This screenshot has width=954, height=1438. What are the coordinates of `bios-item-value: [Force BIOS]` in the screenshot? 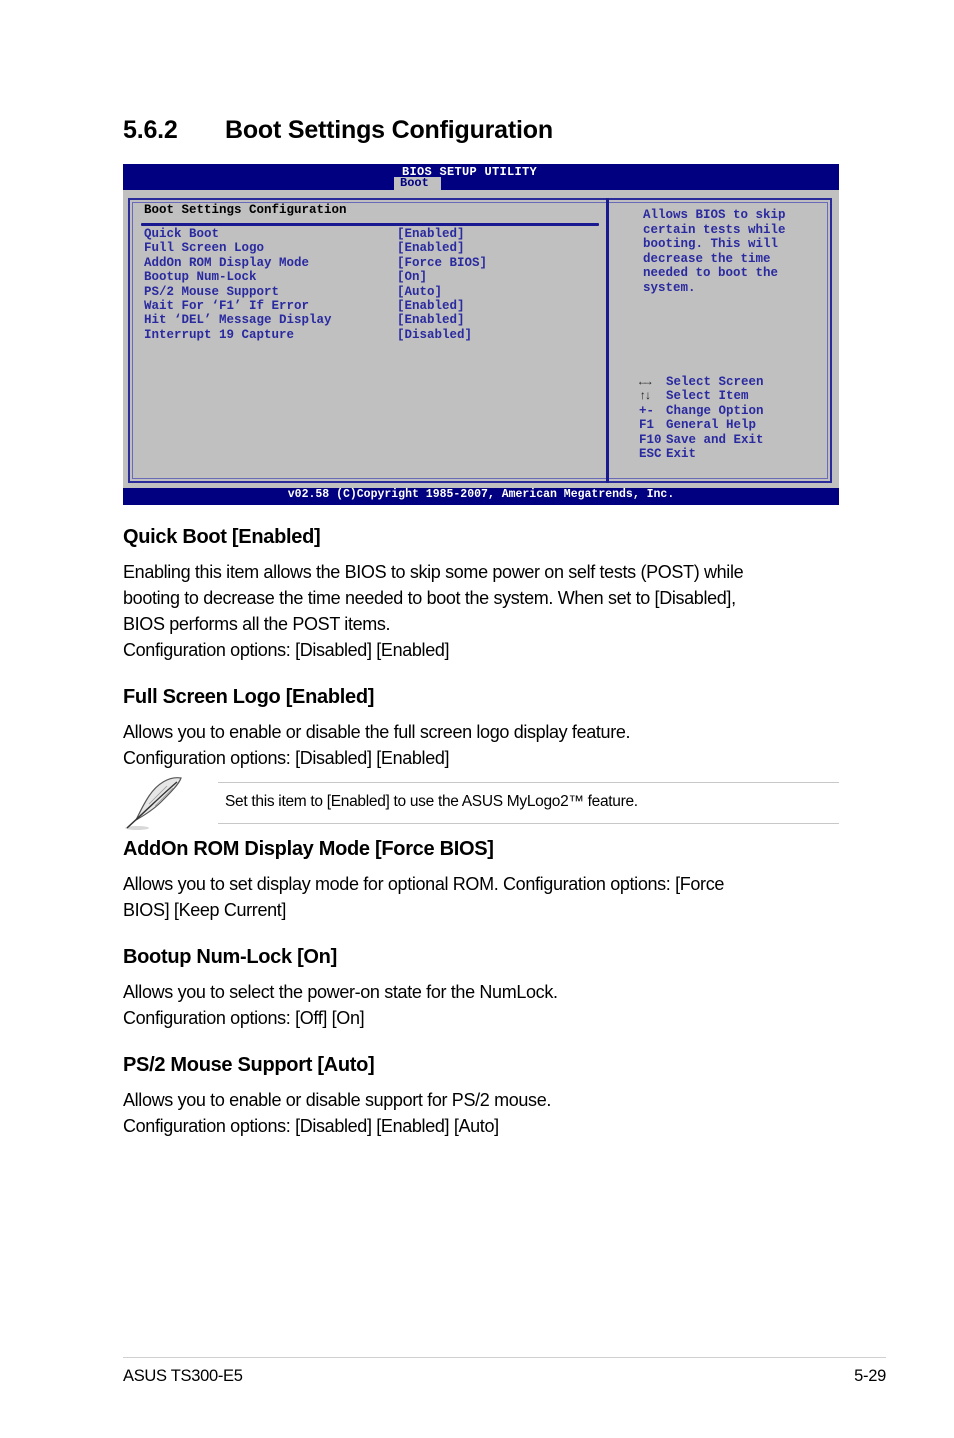 It's located at (442, 263).